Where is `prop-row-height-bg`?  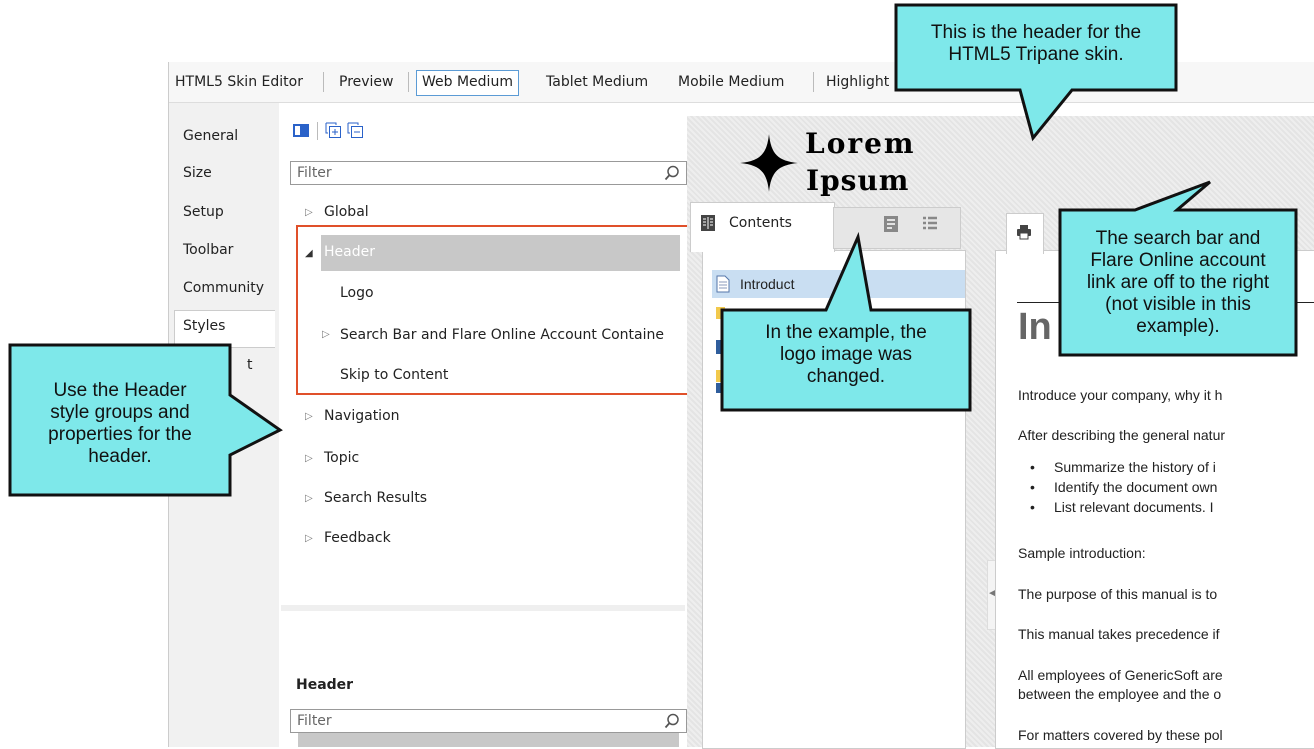
prop-row-height-bg is located at coordinates (488, 740).